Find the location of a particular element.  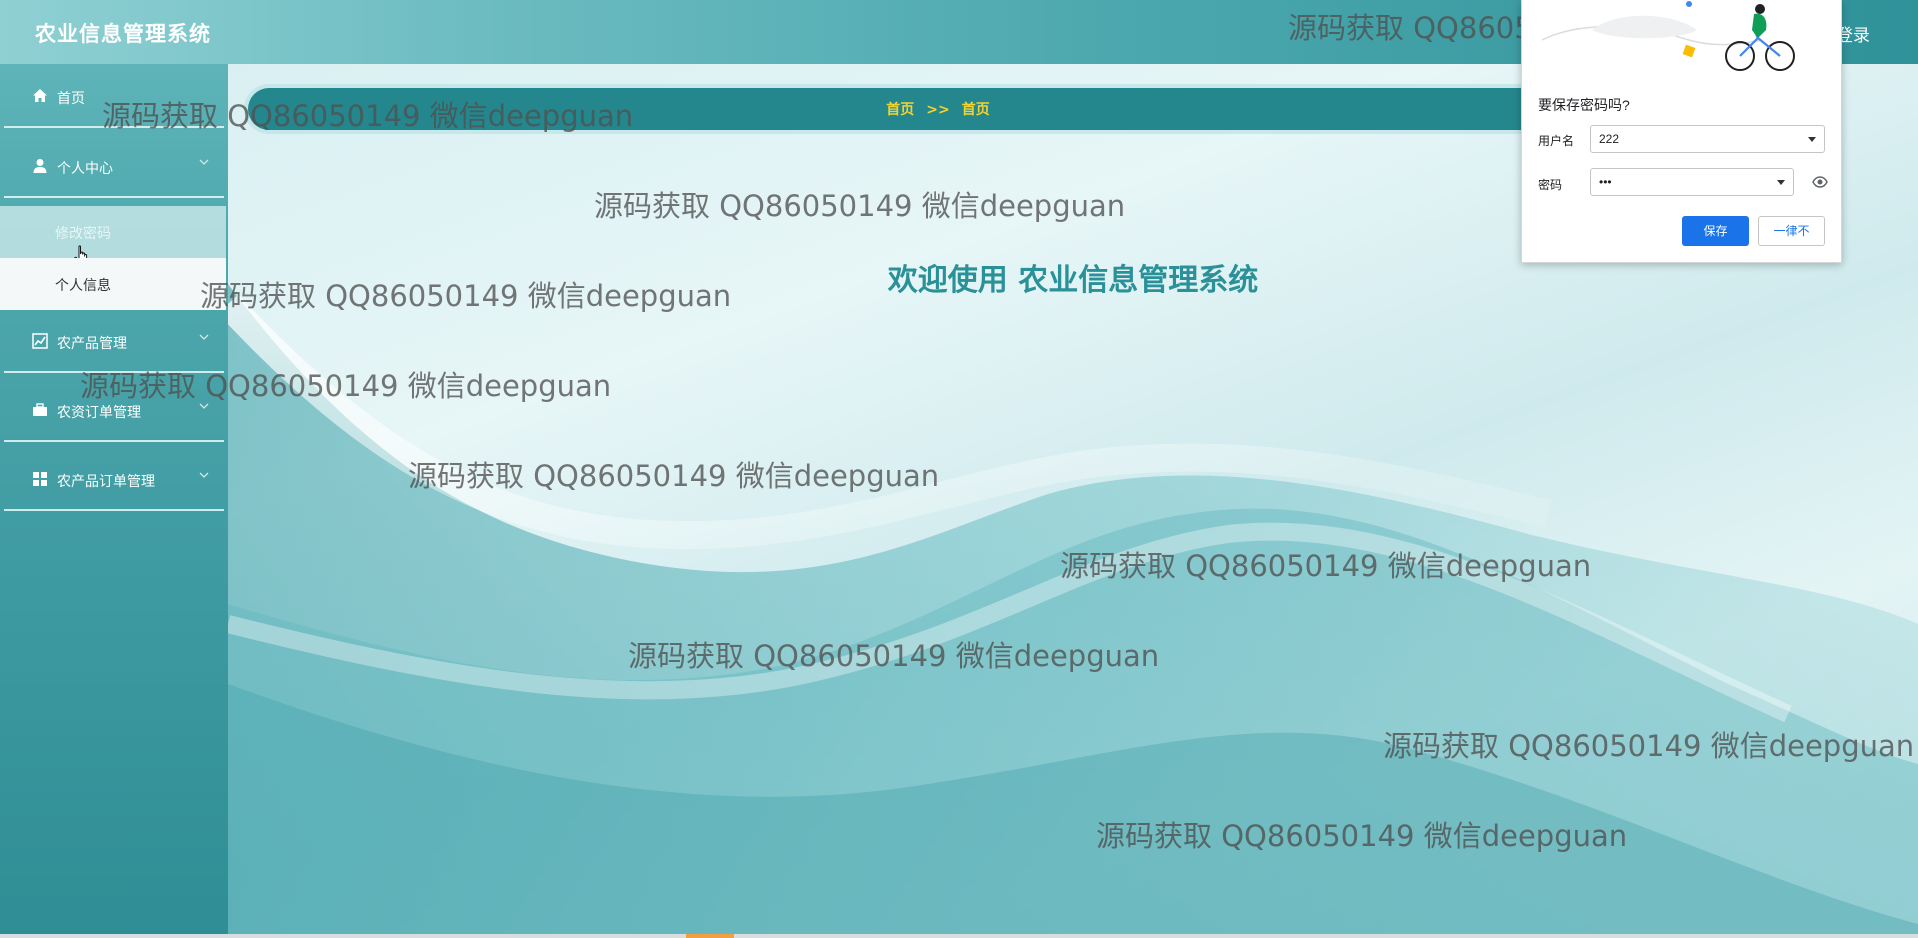

submenu-label: 修改密码 is located at coordinates (83, 234).